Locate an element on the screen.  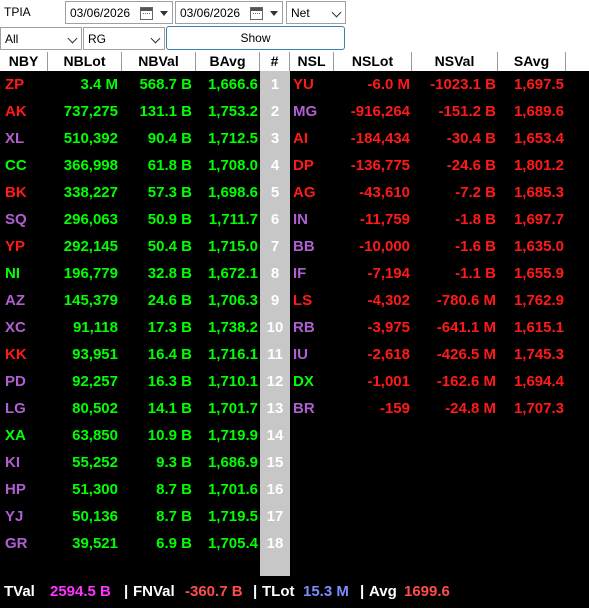
cell-bavg: 1,706.3 is located at coordinates (232, 300).